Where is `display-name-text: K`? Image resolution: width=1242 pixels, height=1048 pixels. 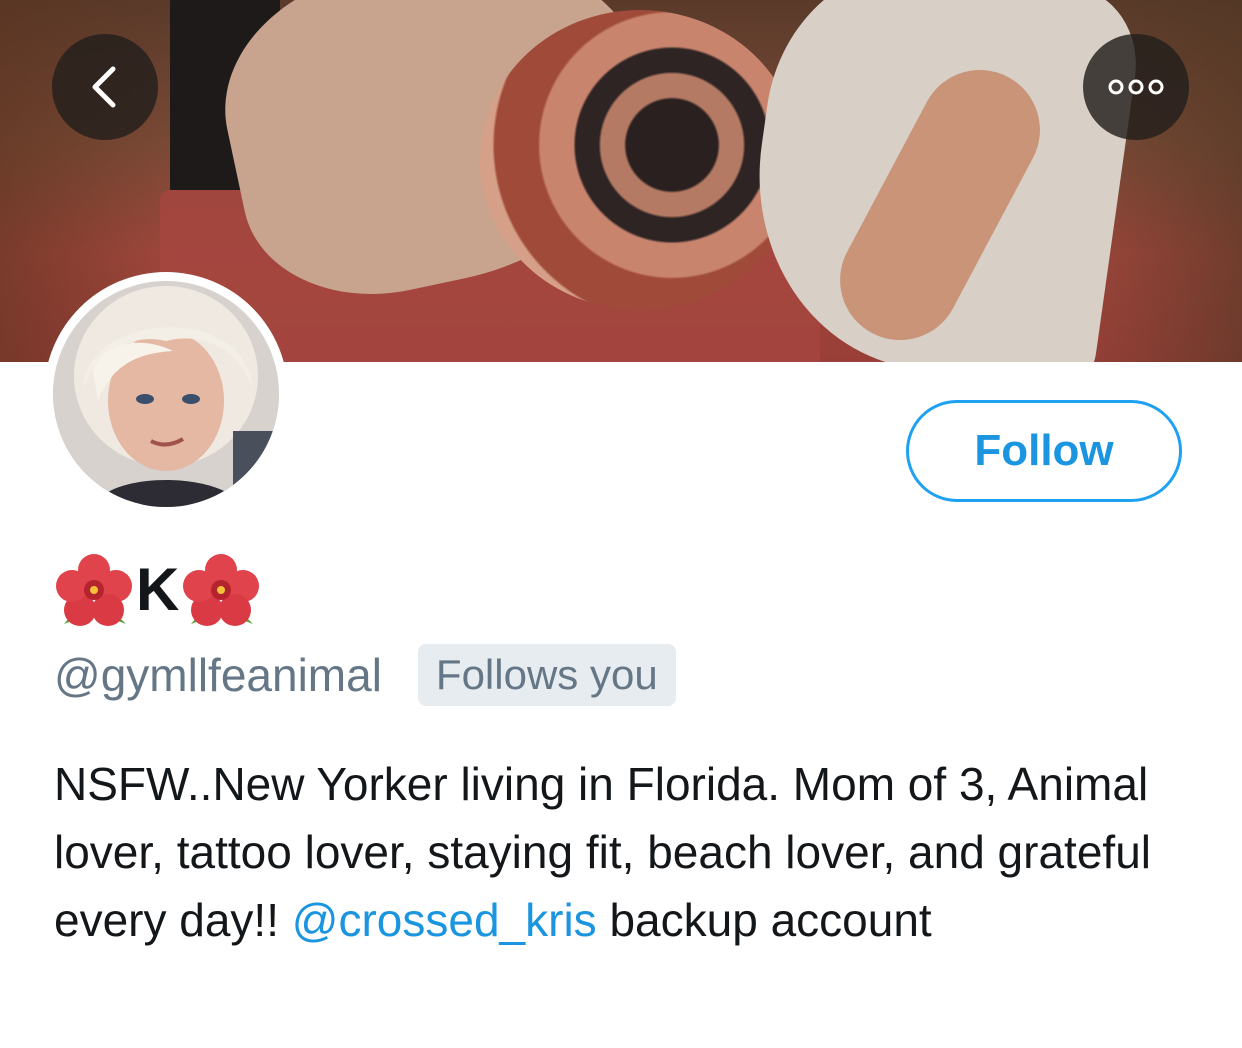
display-name-text: K is located at coordinates (158, 589).